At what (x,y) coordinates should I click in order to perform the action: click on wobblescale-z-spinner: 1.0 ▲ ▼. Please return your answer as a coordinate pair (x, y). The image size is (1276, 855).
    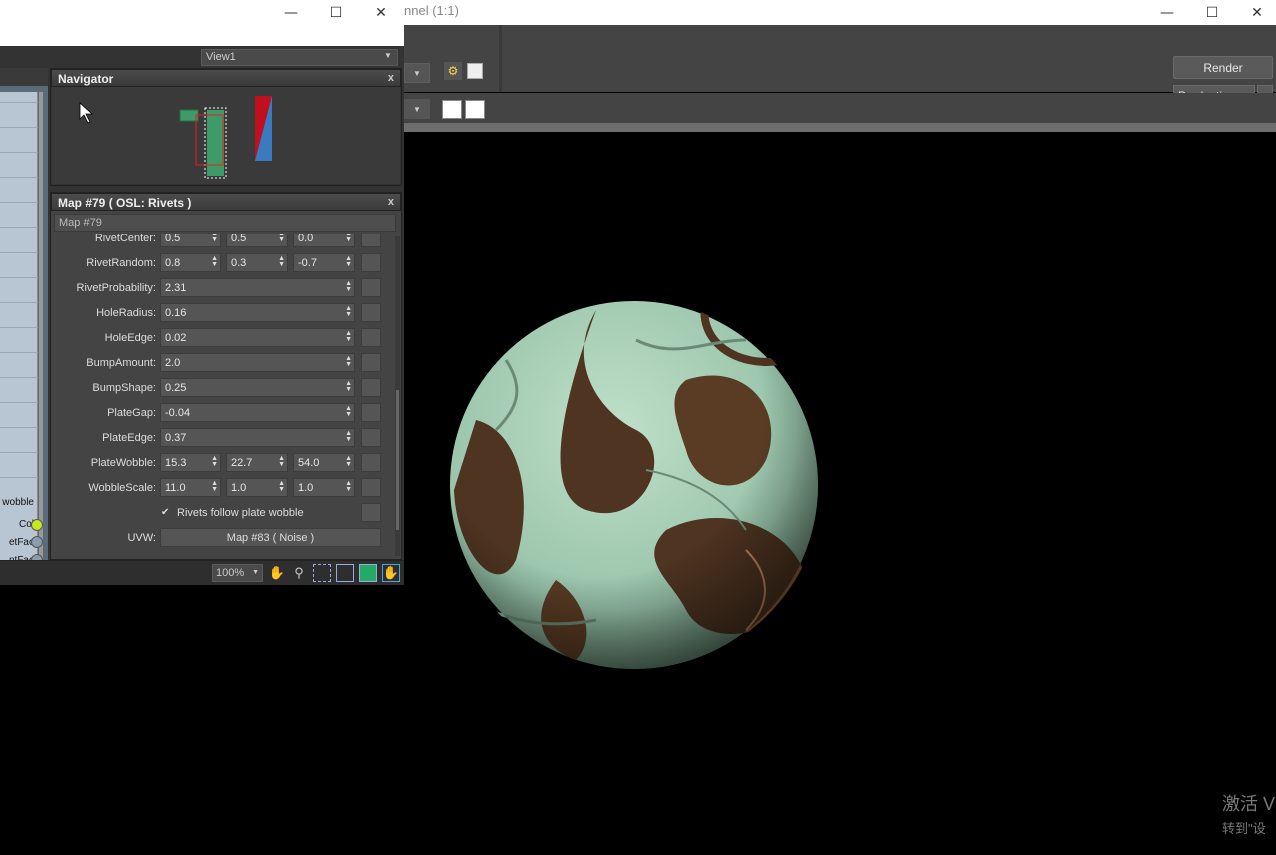
    Looking at the image, I should click on (324, 487).